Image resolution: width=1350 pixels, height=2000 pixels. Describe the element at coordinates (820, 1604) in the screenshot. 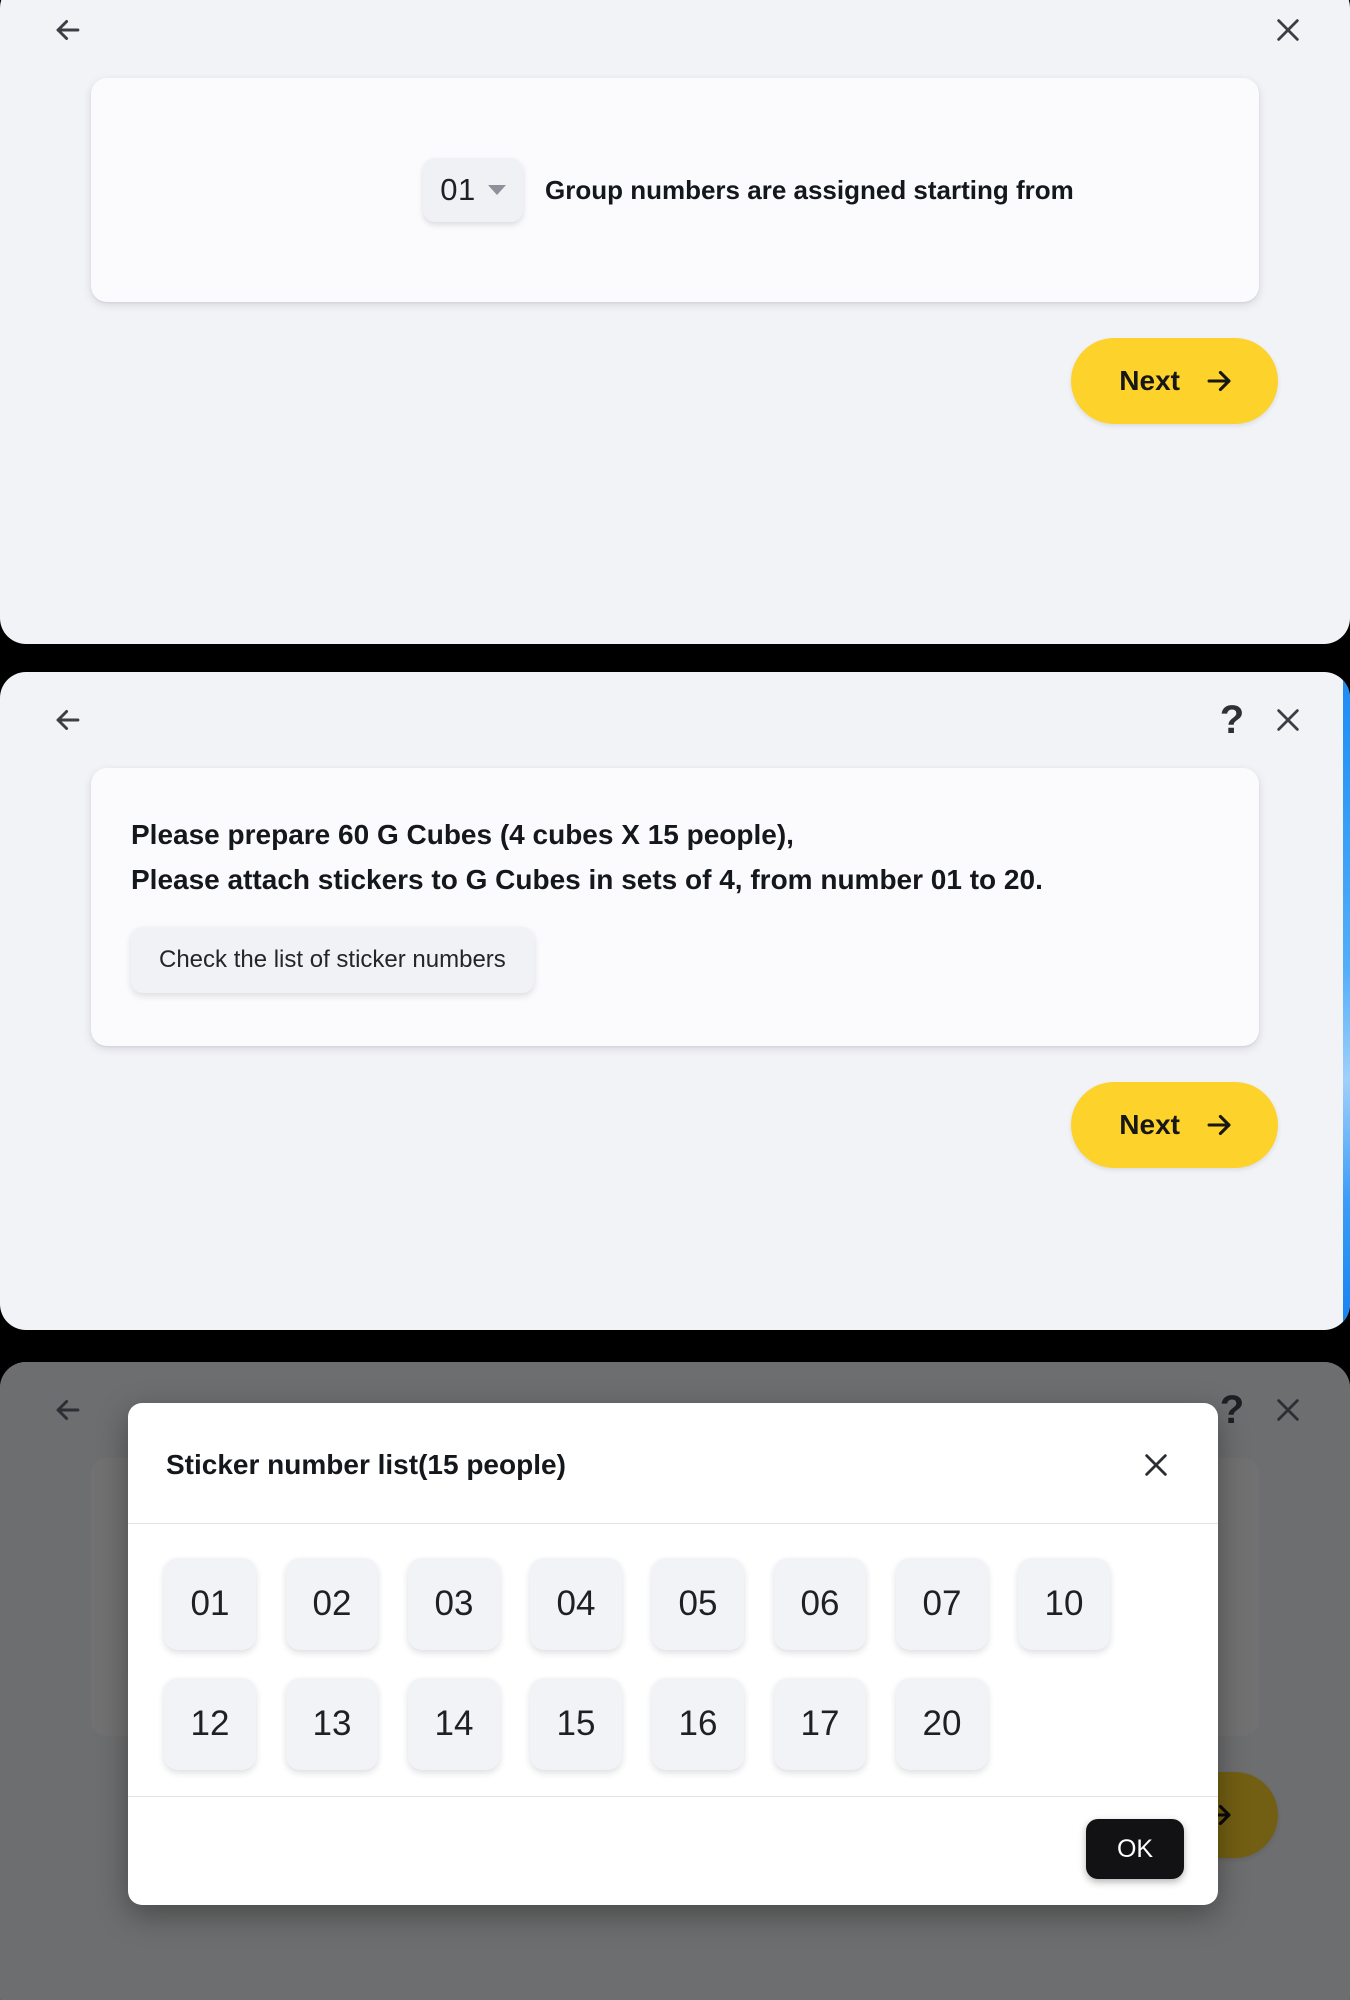

I see `sticker-number-chip: 06` at that location.